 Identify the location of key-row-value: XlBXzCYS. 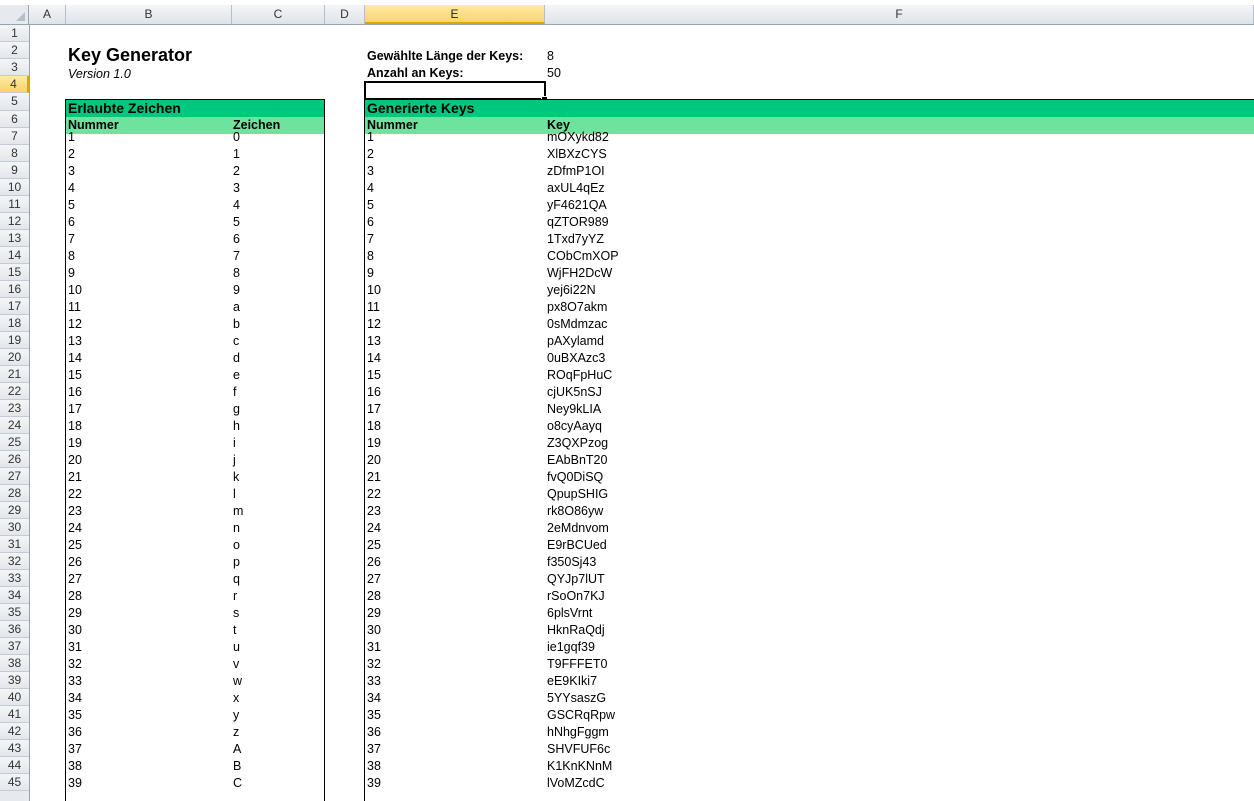
(577, 154).